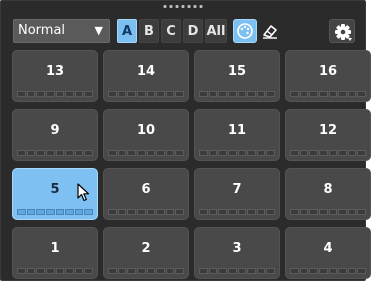  What do you see at coordinates (237, 189) in the screenshot?
I see `pad-number: 7` at bounding box center [237, 189].